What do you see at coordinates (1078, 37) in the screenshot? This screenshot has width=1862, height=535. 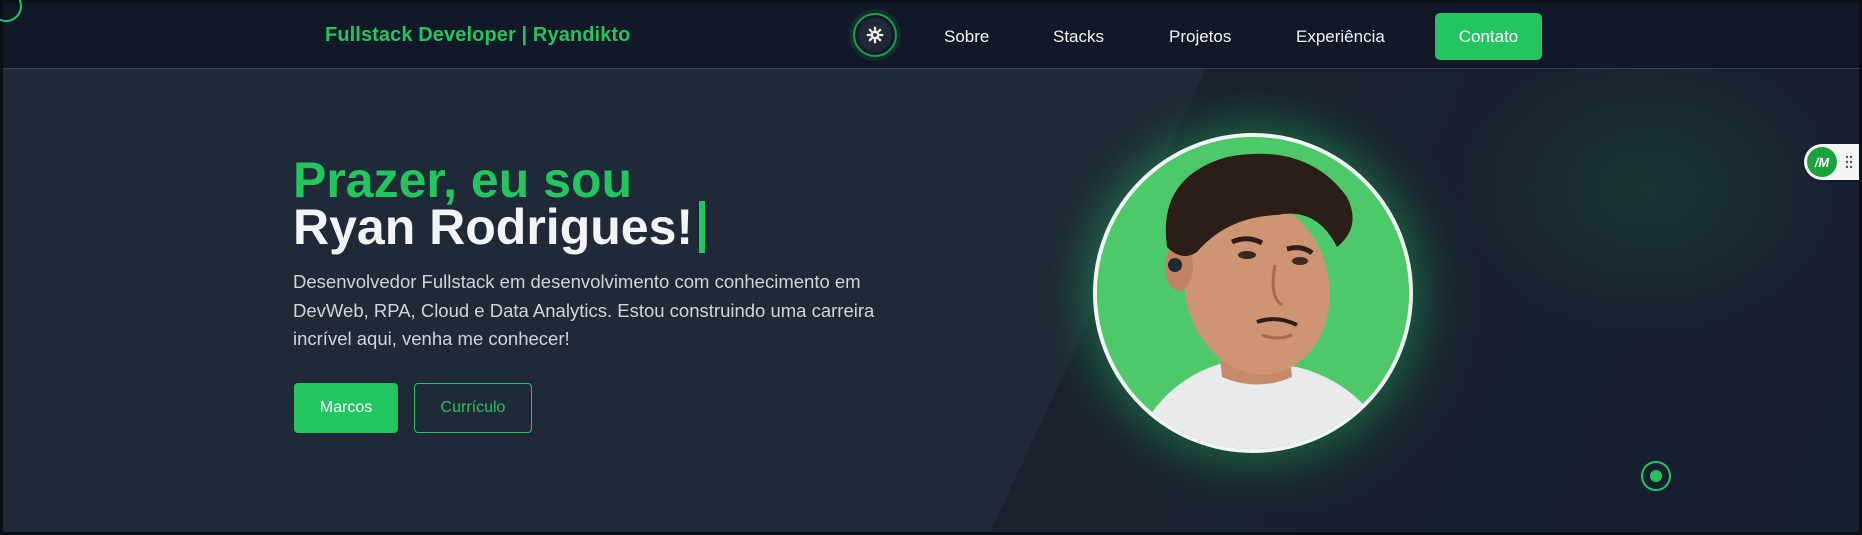 I see `nav-link-stacks: Stacks` at bounding box center [1078, 37].